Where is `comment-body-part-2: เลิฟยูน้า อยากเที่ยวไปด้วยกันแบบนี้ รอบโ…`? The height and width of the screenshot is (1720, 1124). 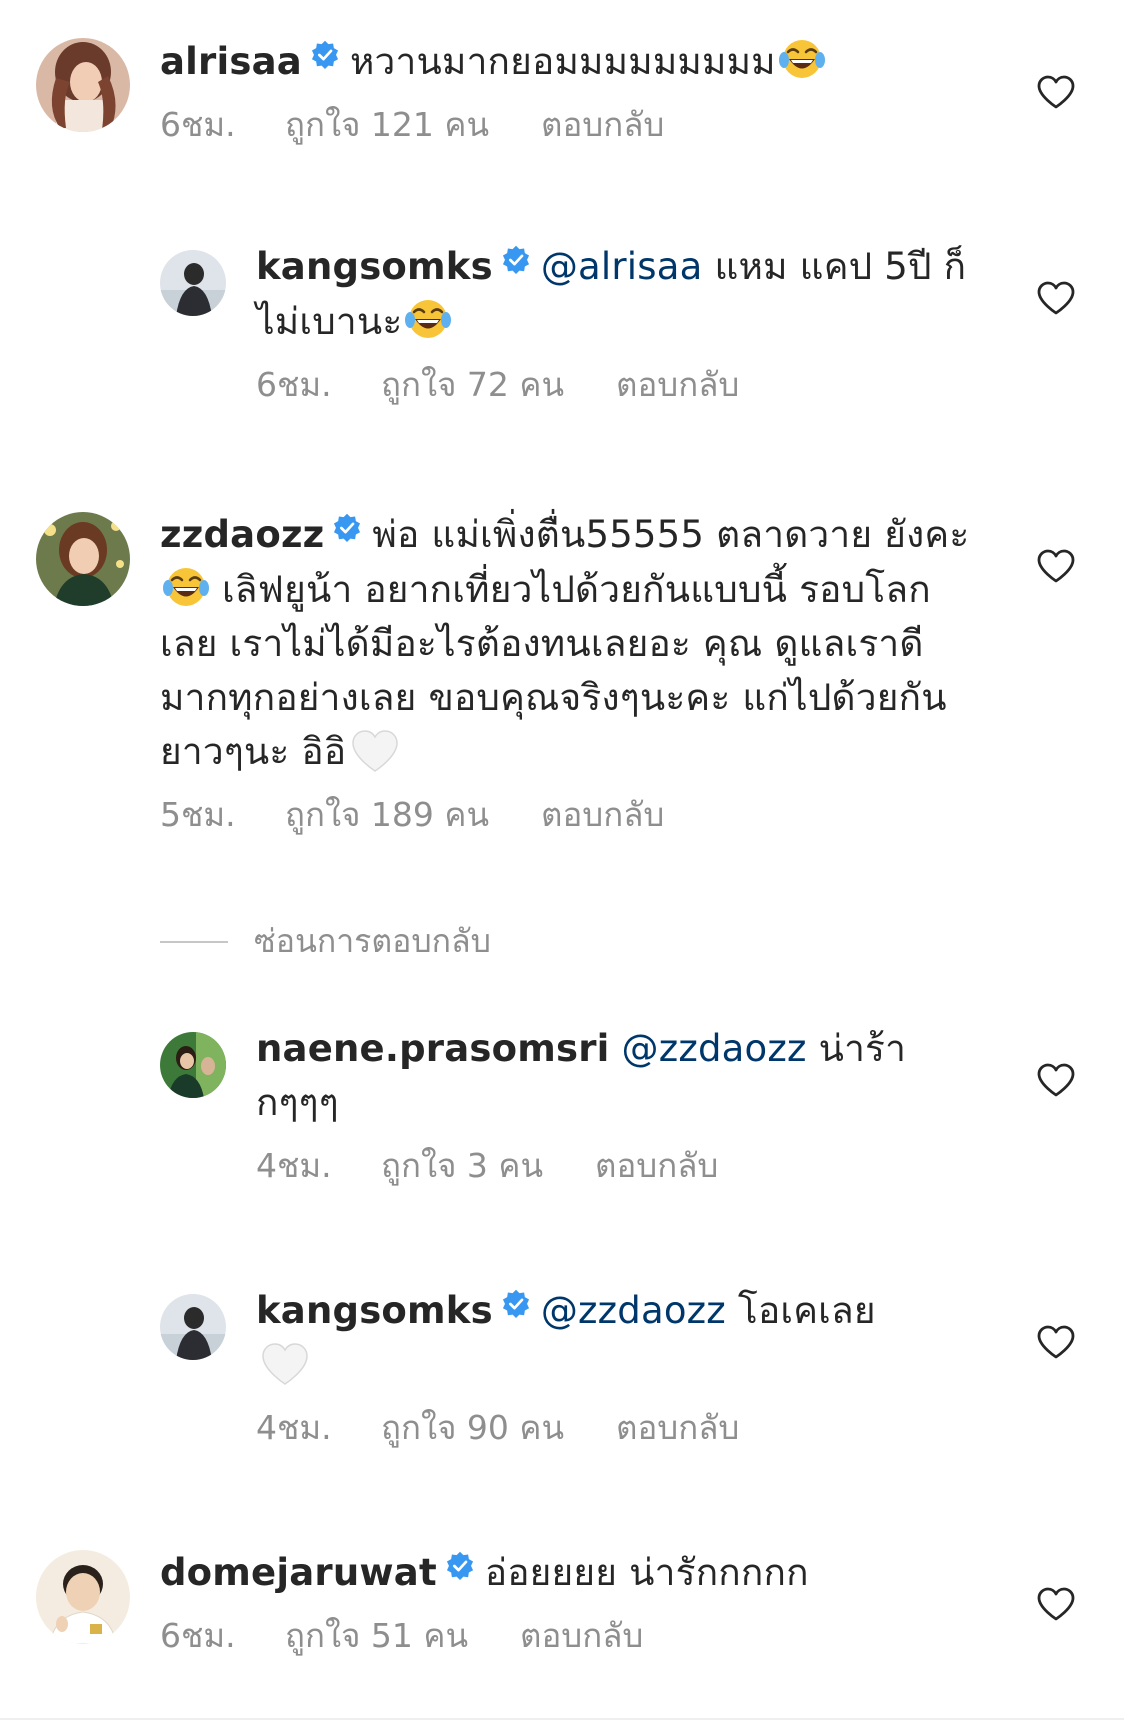
comment-body-part-2: เลิฟยูน้า อยากเที่ยวไปด้วยกันแบบนี้ รอบโ… is located at coordinates (553, 670).